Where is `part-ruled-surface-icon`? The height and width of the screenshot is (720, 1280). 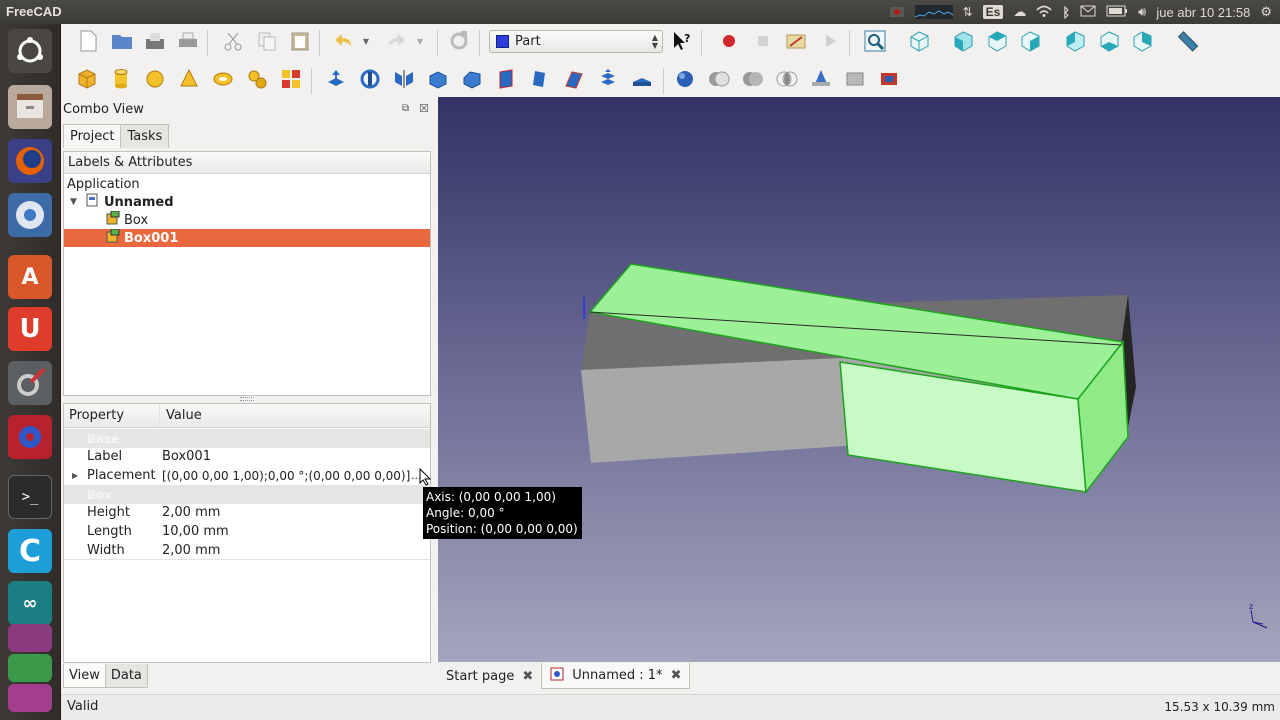 part-ruled-surface-icon is located at coordinates (540, 79).